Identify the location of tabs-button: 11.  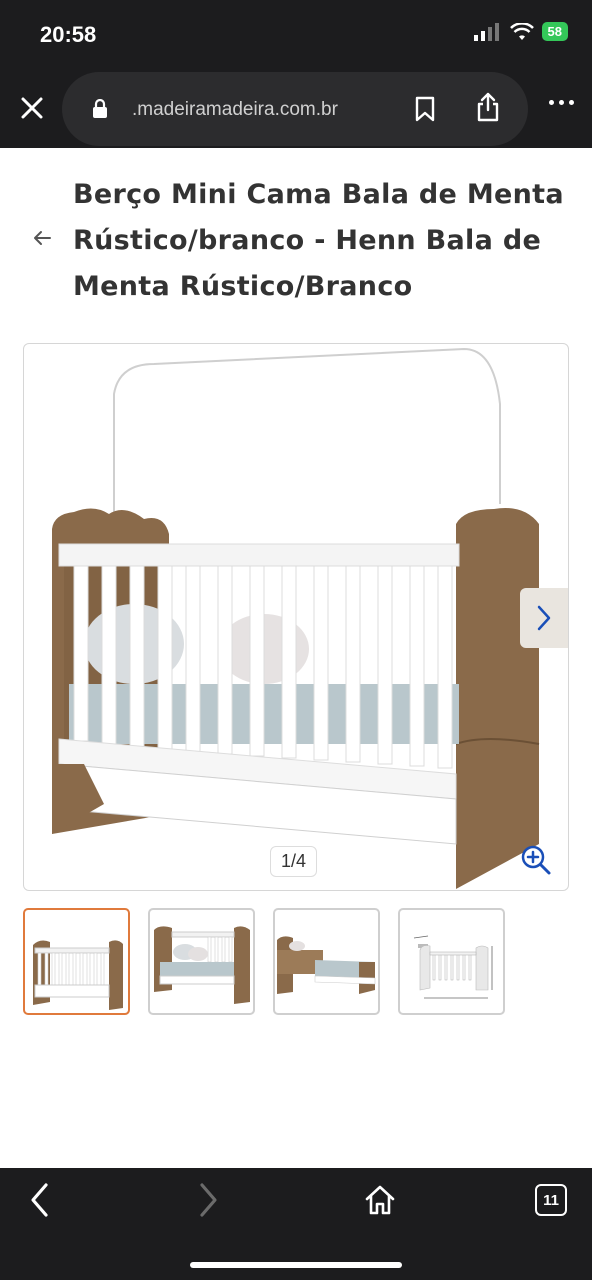
(551, 1200).